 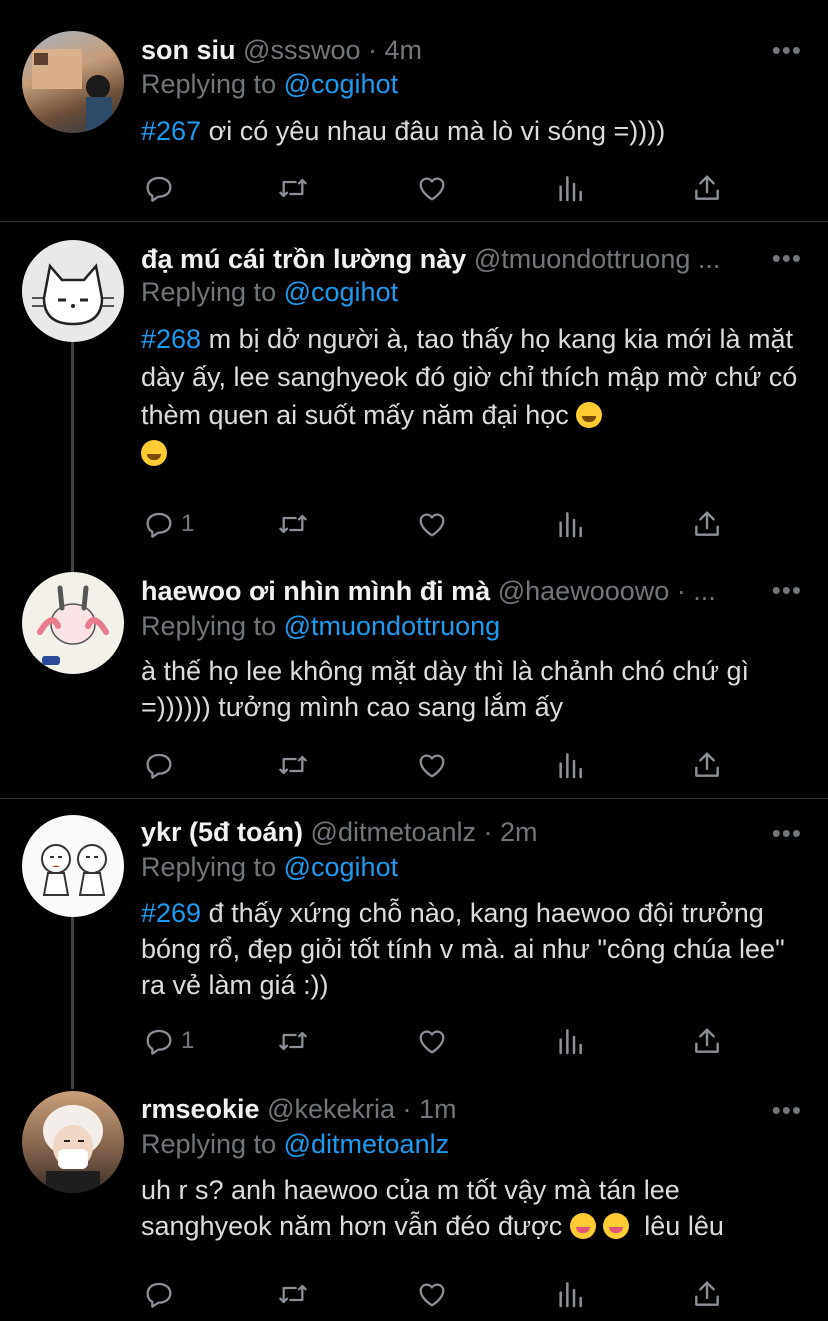 What do you see at coordinates (684, 1226) in the screenshot?
I see `tweet-body-end: lêu lêu` at bounding box center [684, 1226].